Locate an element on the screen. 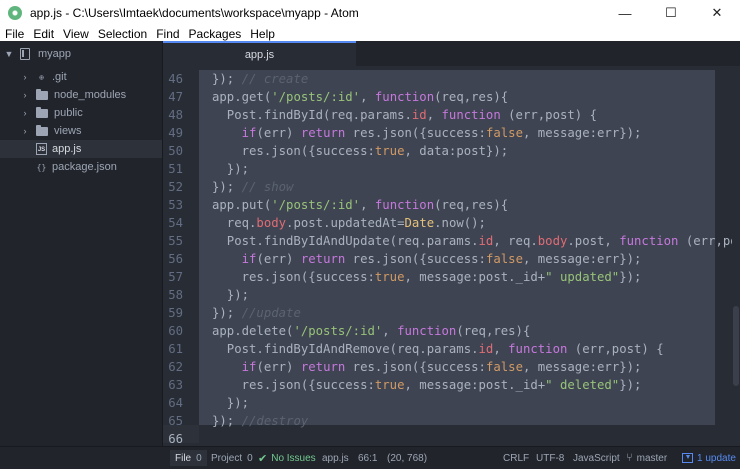  line-number: 58 is located at coordinates (175, 295).